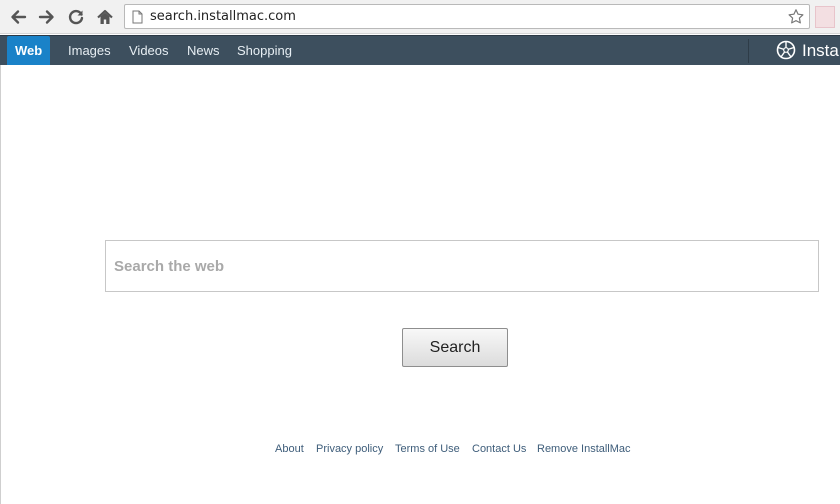  What do you see at coordinates (467, 16) in the screenshot?
I see `address-bar: search.installmac.com` at bounding box center [467, 16].